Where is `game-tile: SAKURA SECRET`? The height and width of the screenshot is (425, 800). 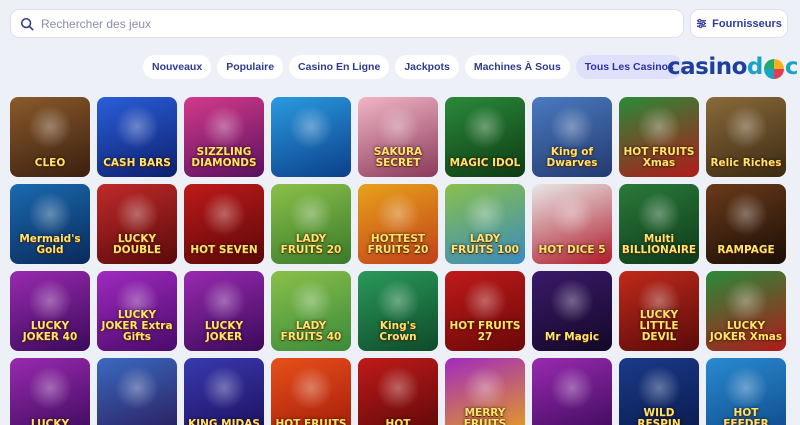
game-tile: SAKURA SECRET is located at coordinates (398, 137).